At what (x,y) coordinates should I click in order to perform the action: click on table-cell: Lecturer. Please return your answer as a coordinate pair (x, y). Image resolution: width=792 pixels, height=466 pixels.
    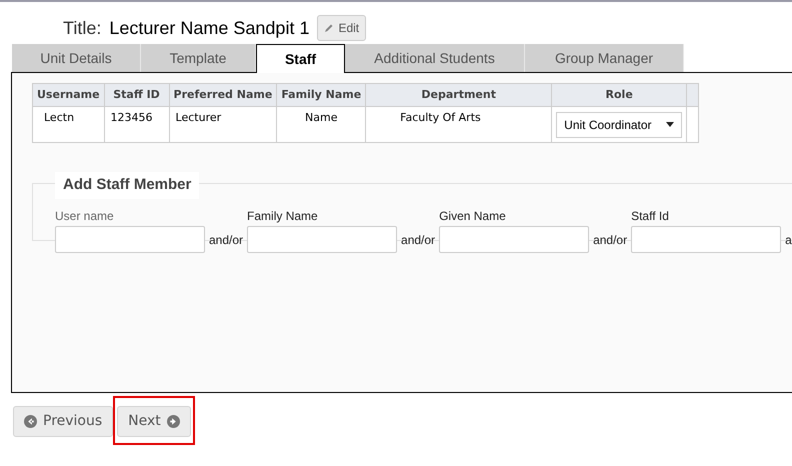
    Looking at the image, I should click on (223, 124).